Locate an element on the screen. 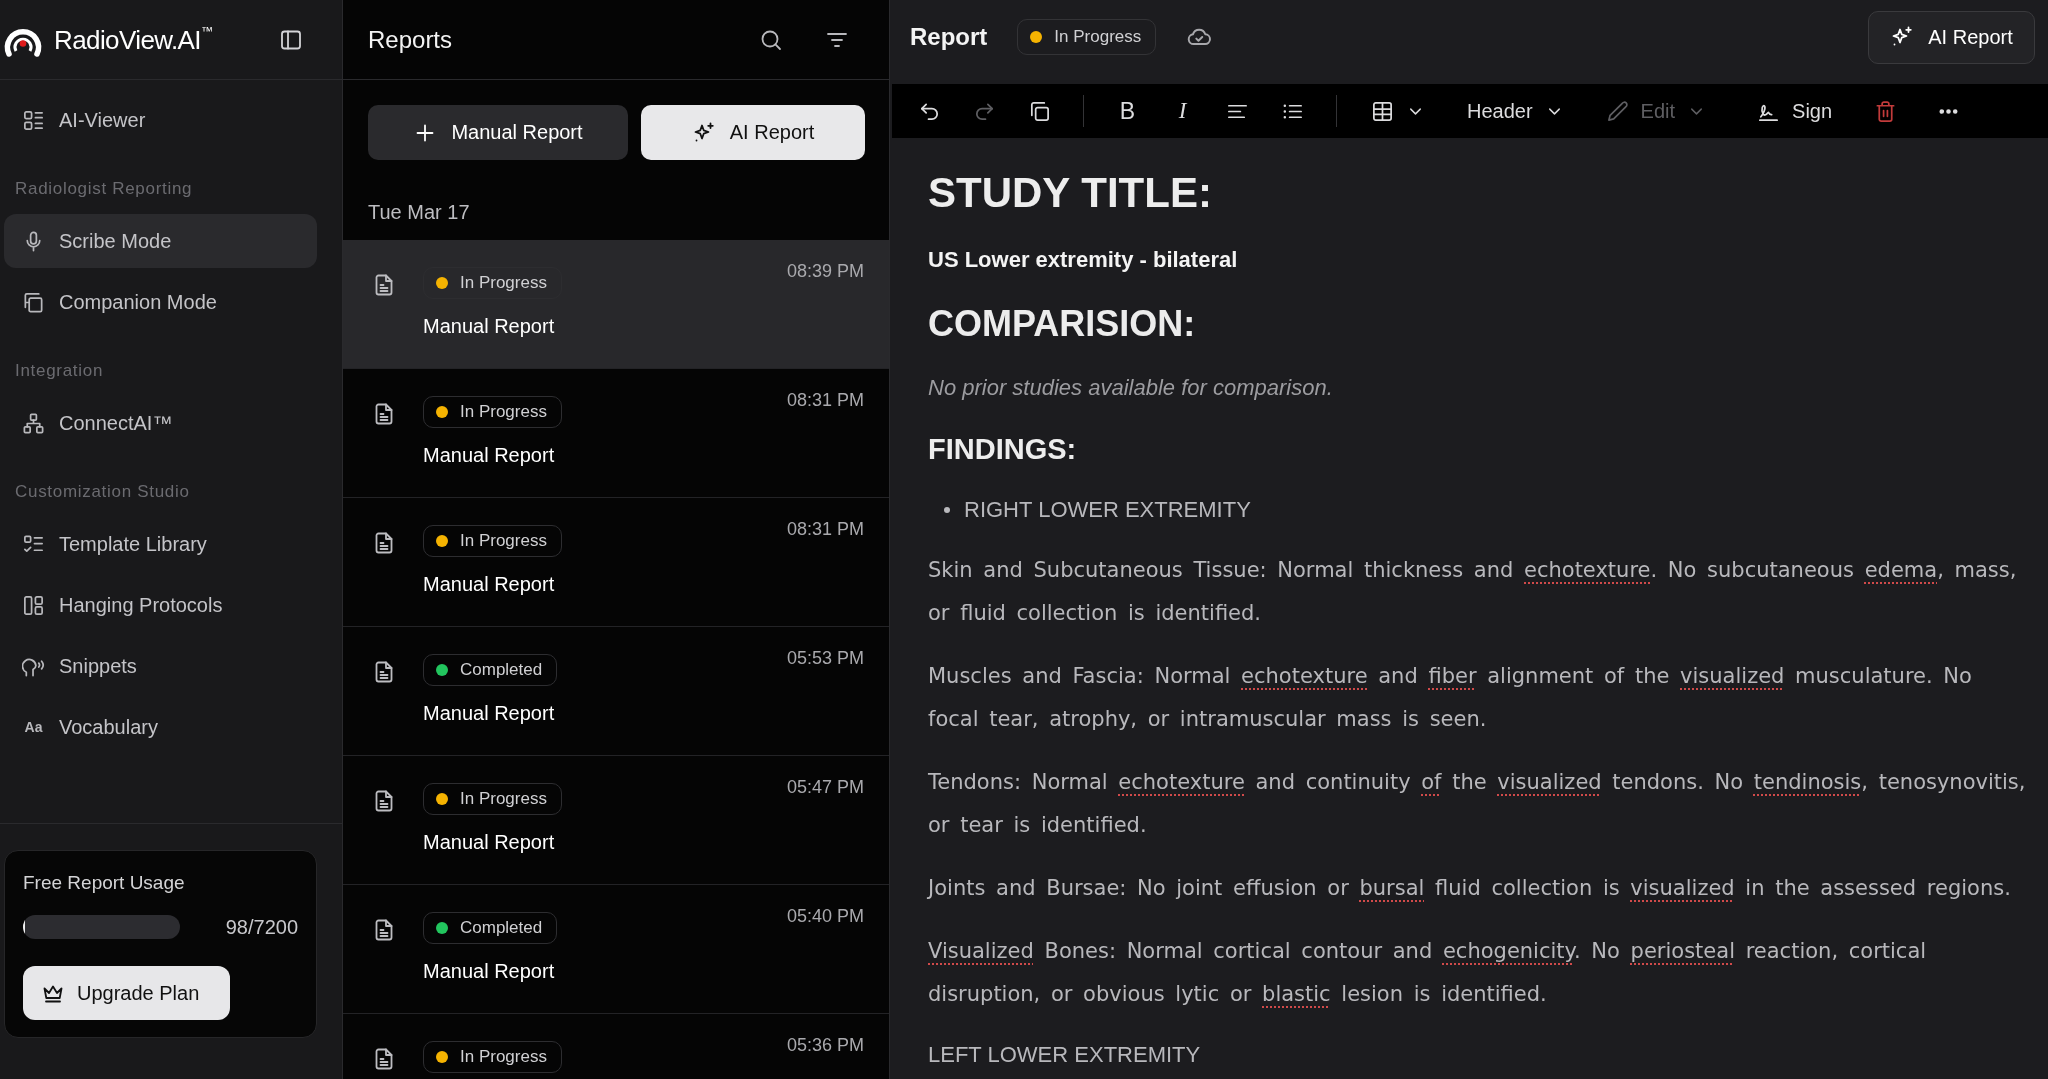  findings-paragraph: Skin and Subcutaneous Tissue: Normal thickness and echotexture. No subcutaneous edema, mass, or fluid collection is identified. is located at coordinates (1473, 592).